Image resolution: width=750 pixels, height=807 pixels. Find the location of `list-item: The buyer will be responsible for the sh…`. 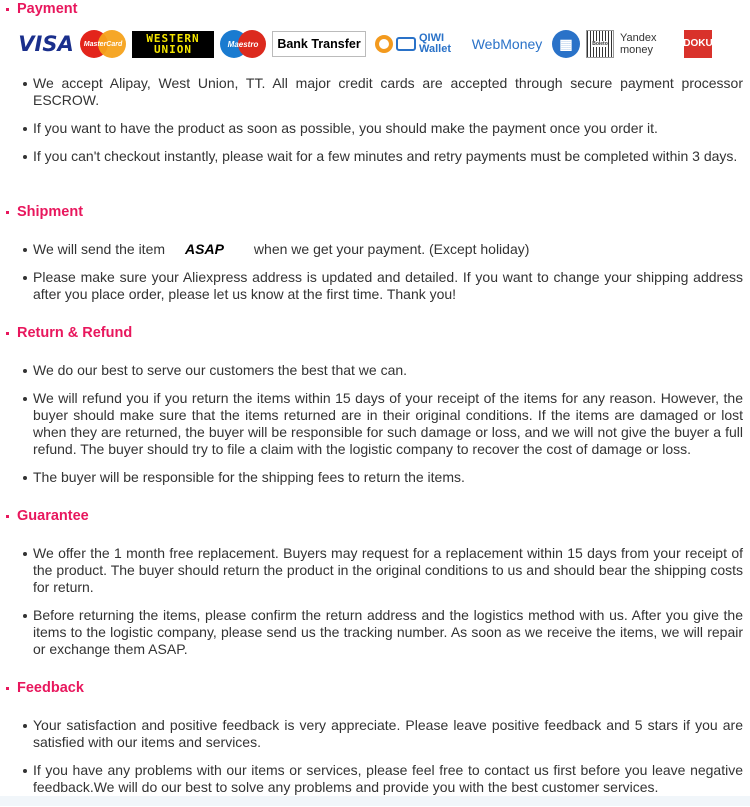

list-item: The buyer will be responsible for the sh… is located at coordinates (383, 477).